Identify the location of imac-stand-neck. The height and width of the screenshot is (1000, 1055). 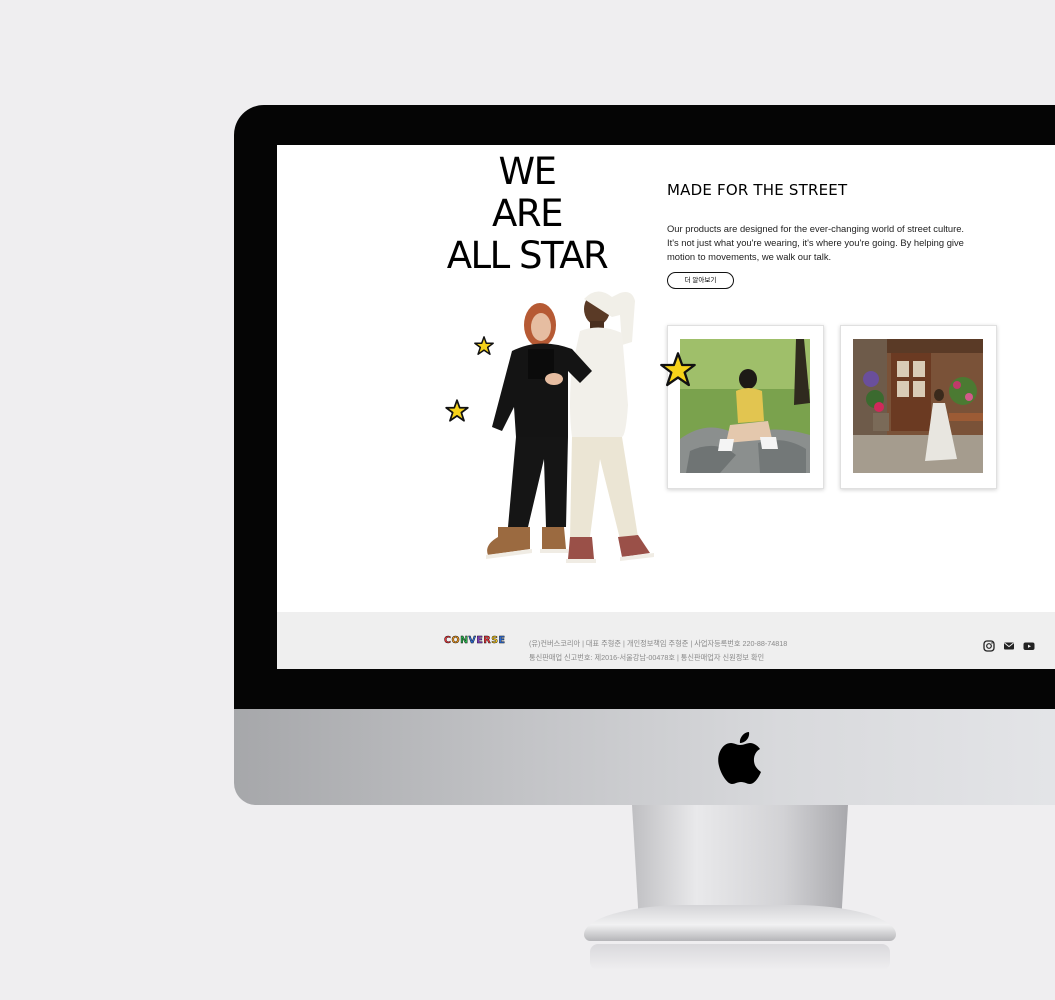
(740, 860).